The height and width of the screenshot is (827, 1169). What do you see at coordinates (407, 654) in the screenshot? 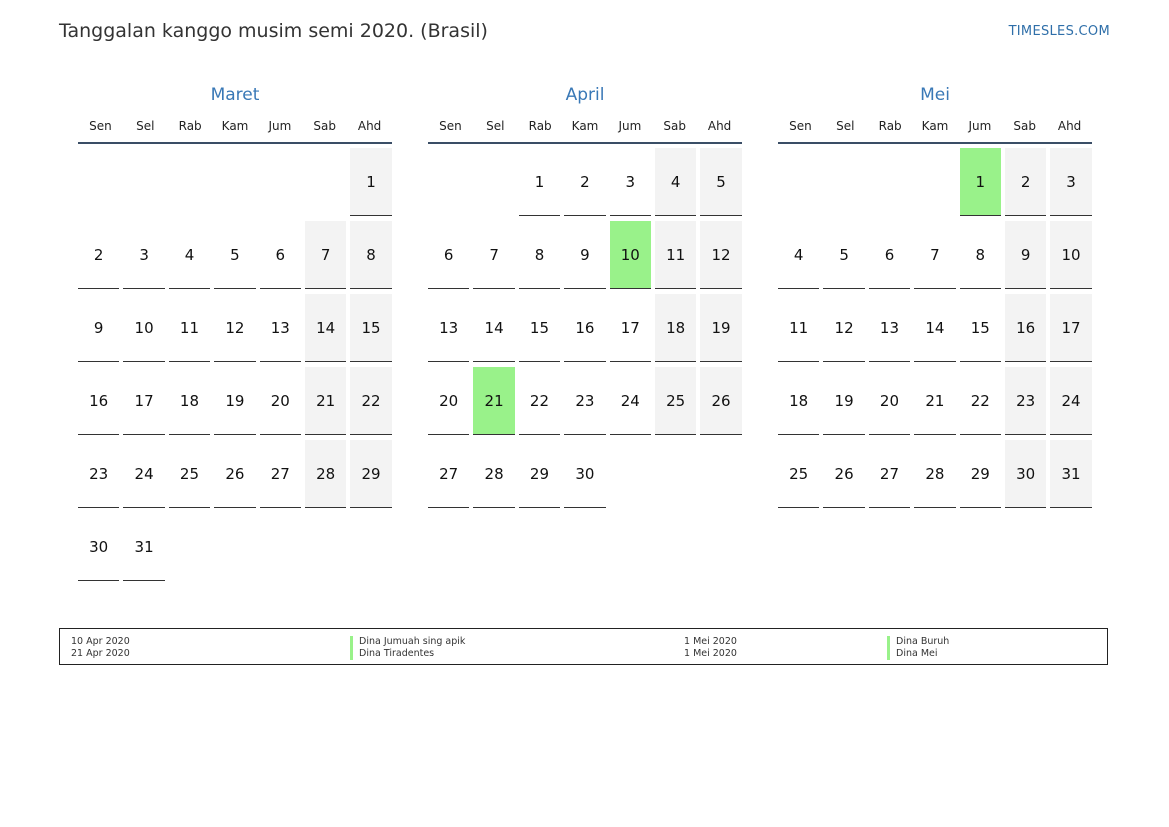
I see `legend-holiday-name: Dina Tiradentes` at bounding box center [407, 654].